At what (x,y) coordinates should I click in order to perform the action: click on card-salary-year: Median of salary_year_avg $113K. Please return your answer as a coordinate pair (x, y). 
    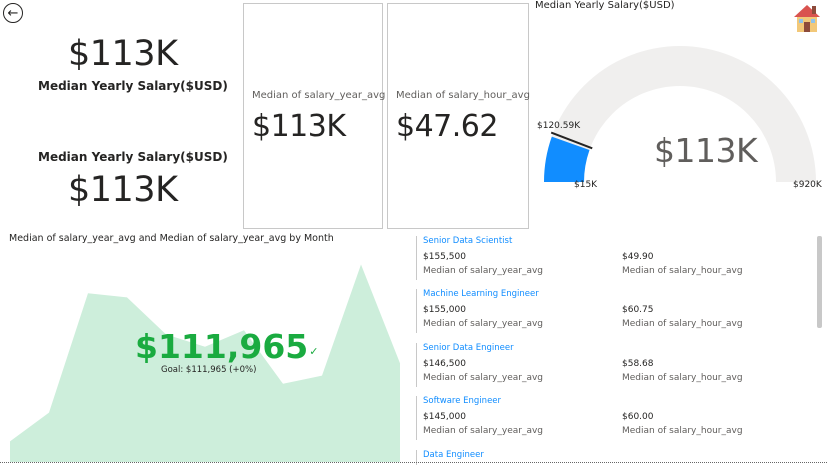
    Looking at the image, I should click on (314, 116).